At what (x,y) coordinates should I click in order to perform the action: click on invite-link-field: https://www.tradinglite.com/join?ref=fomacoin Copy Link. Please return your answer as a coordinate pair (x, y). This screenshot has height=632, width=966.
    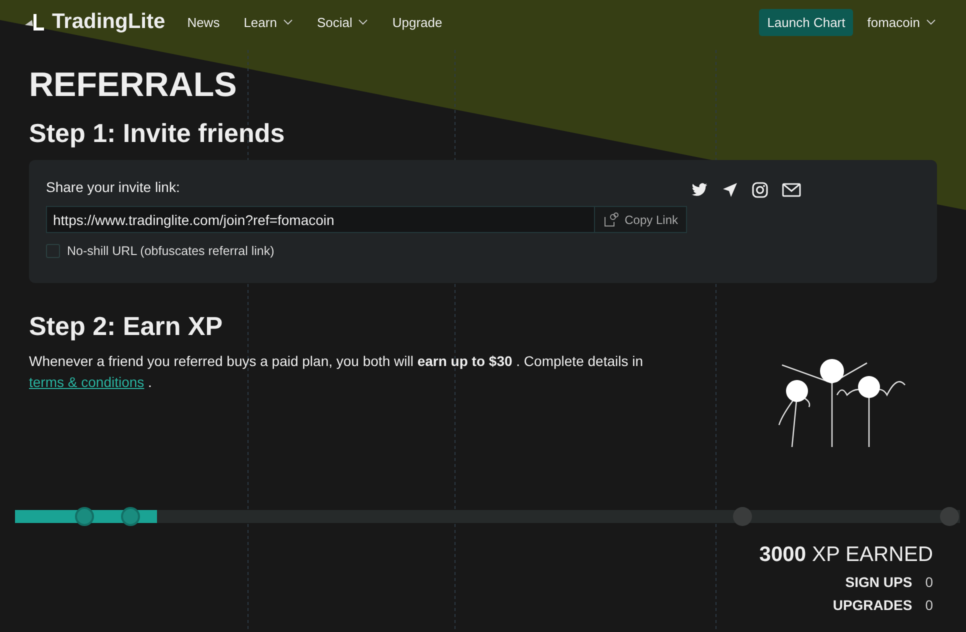
    Looking at the image, I should click on (366, 219).